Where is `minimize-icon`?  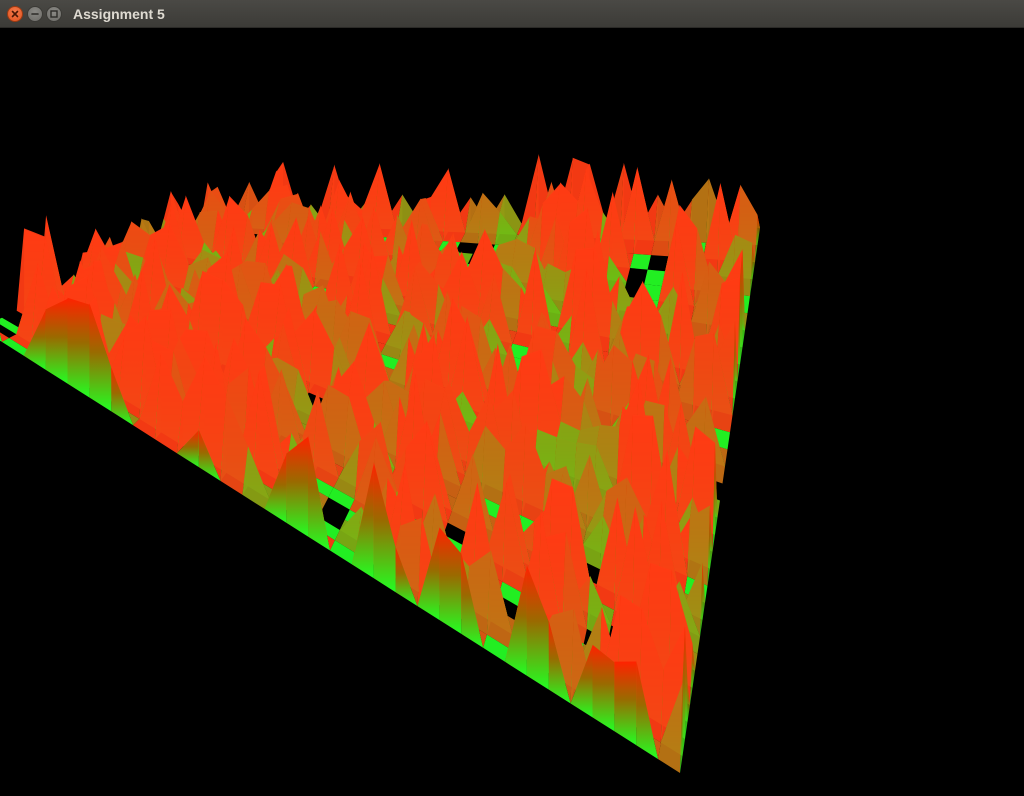
minimize-icon is located at coordinates (35, 14).